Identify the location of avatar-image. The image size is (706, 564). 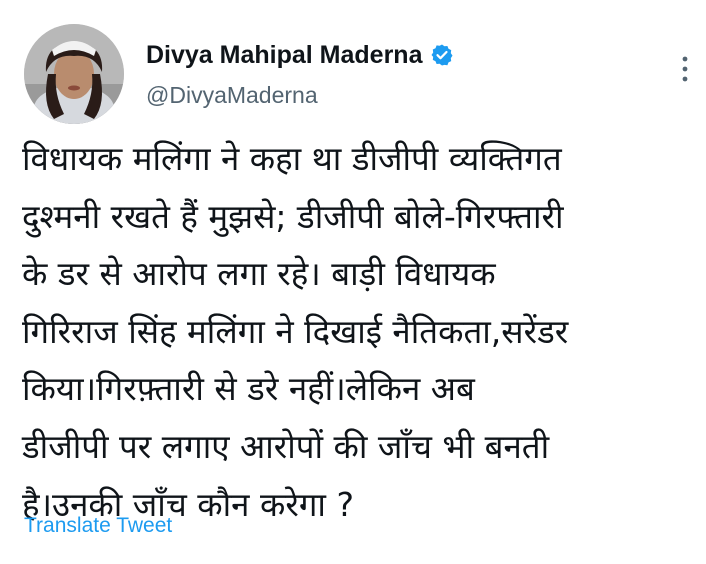
(74, 74).